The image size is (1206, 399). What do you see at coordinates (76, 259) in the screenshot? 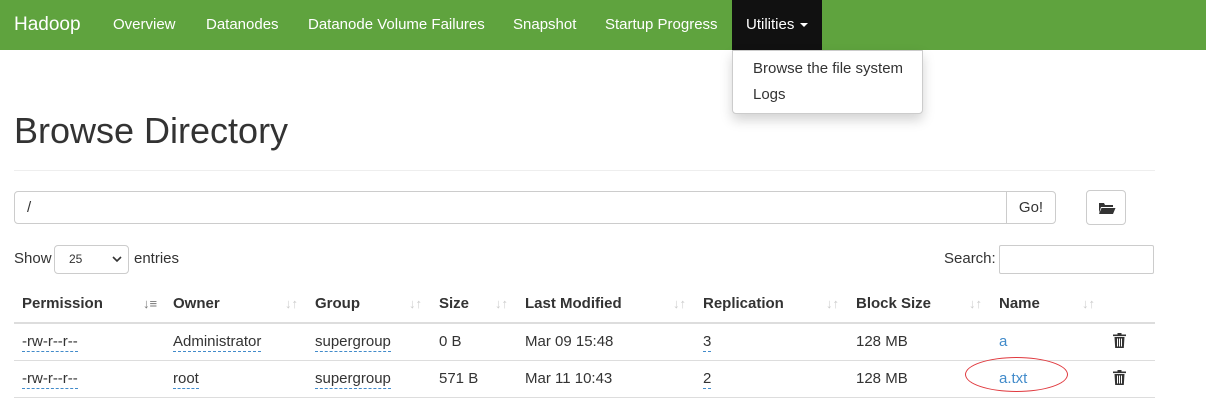
I see `entries-select-value: 25` at bounding box center [76, 259].